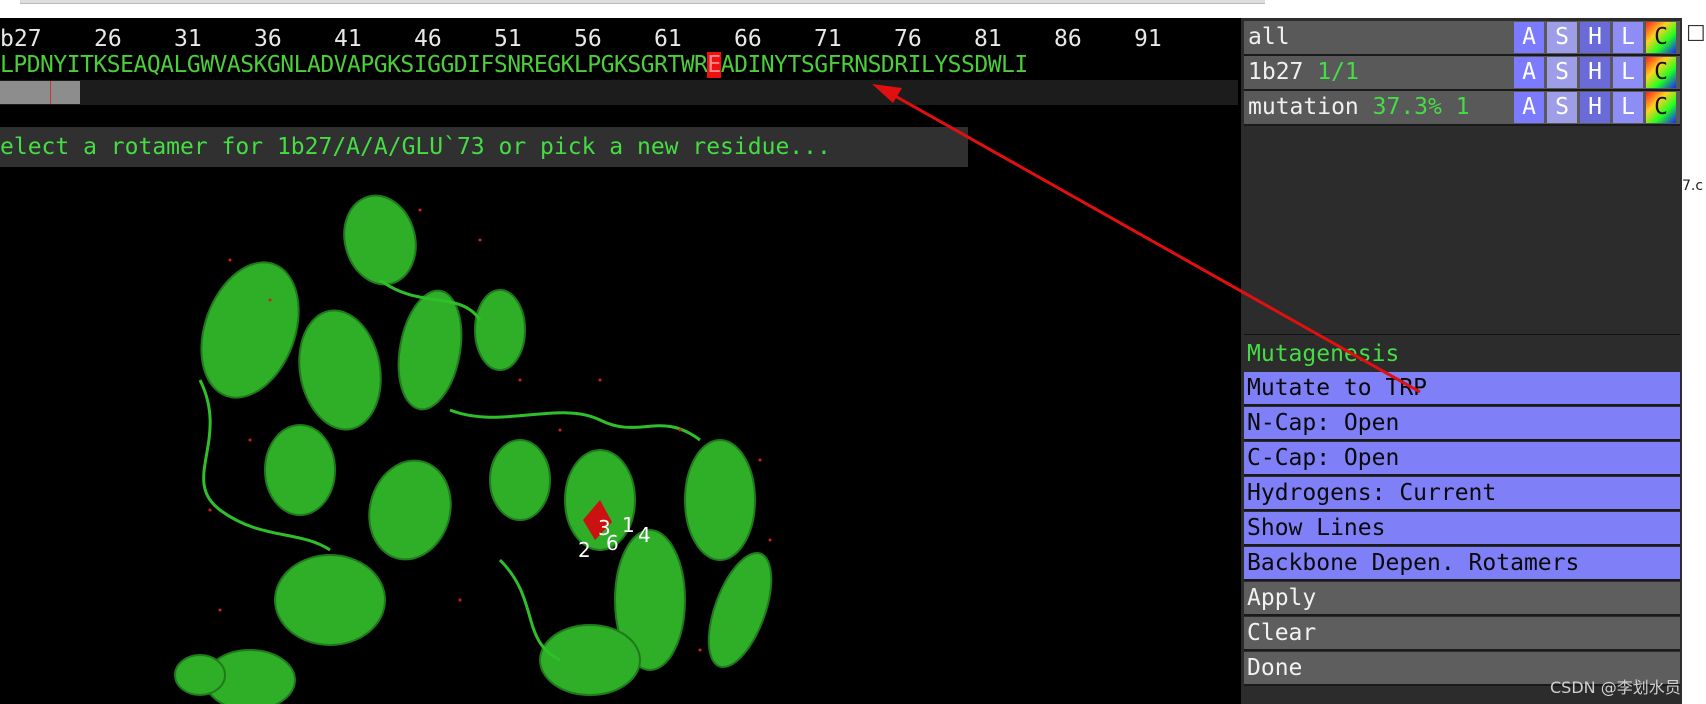 Image resolution: width=1706 pixels, height=704 pixels. Describe the element at coordinates (1615, 687) in the screenshot. I see `watermark: CSDN @李划水员` at that location.